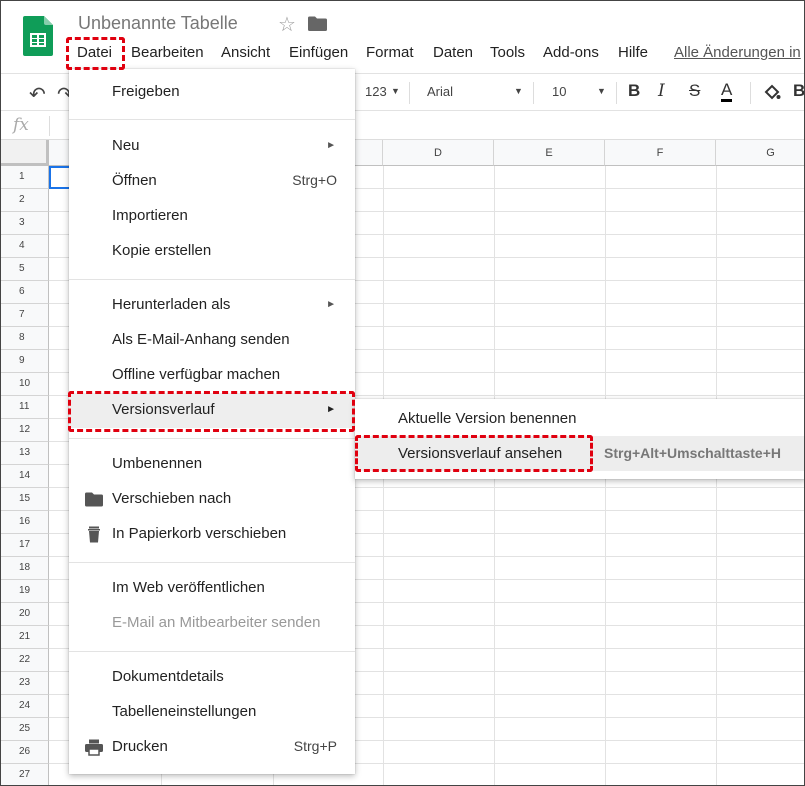 Image resolution: width=805 pixels, height=786 pixels. I want to click on sheets-logo-icon, so click(38, 36).